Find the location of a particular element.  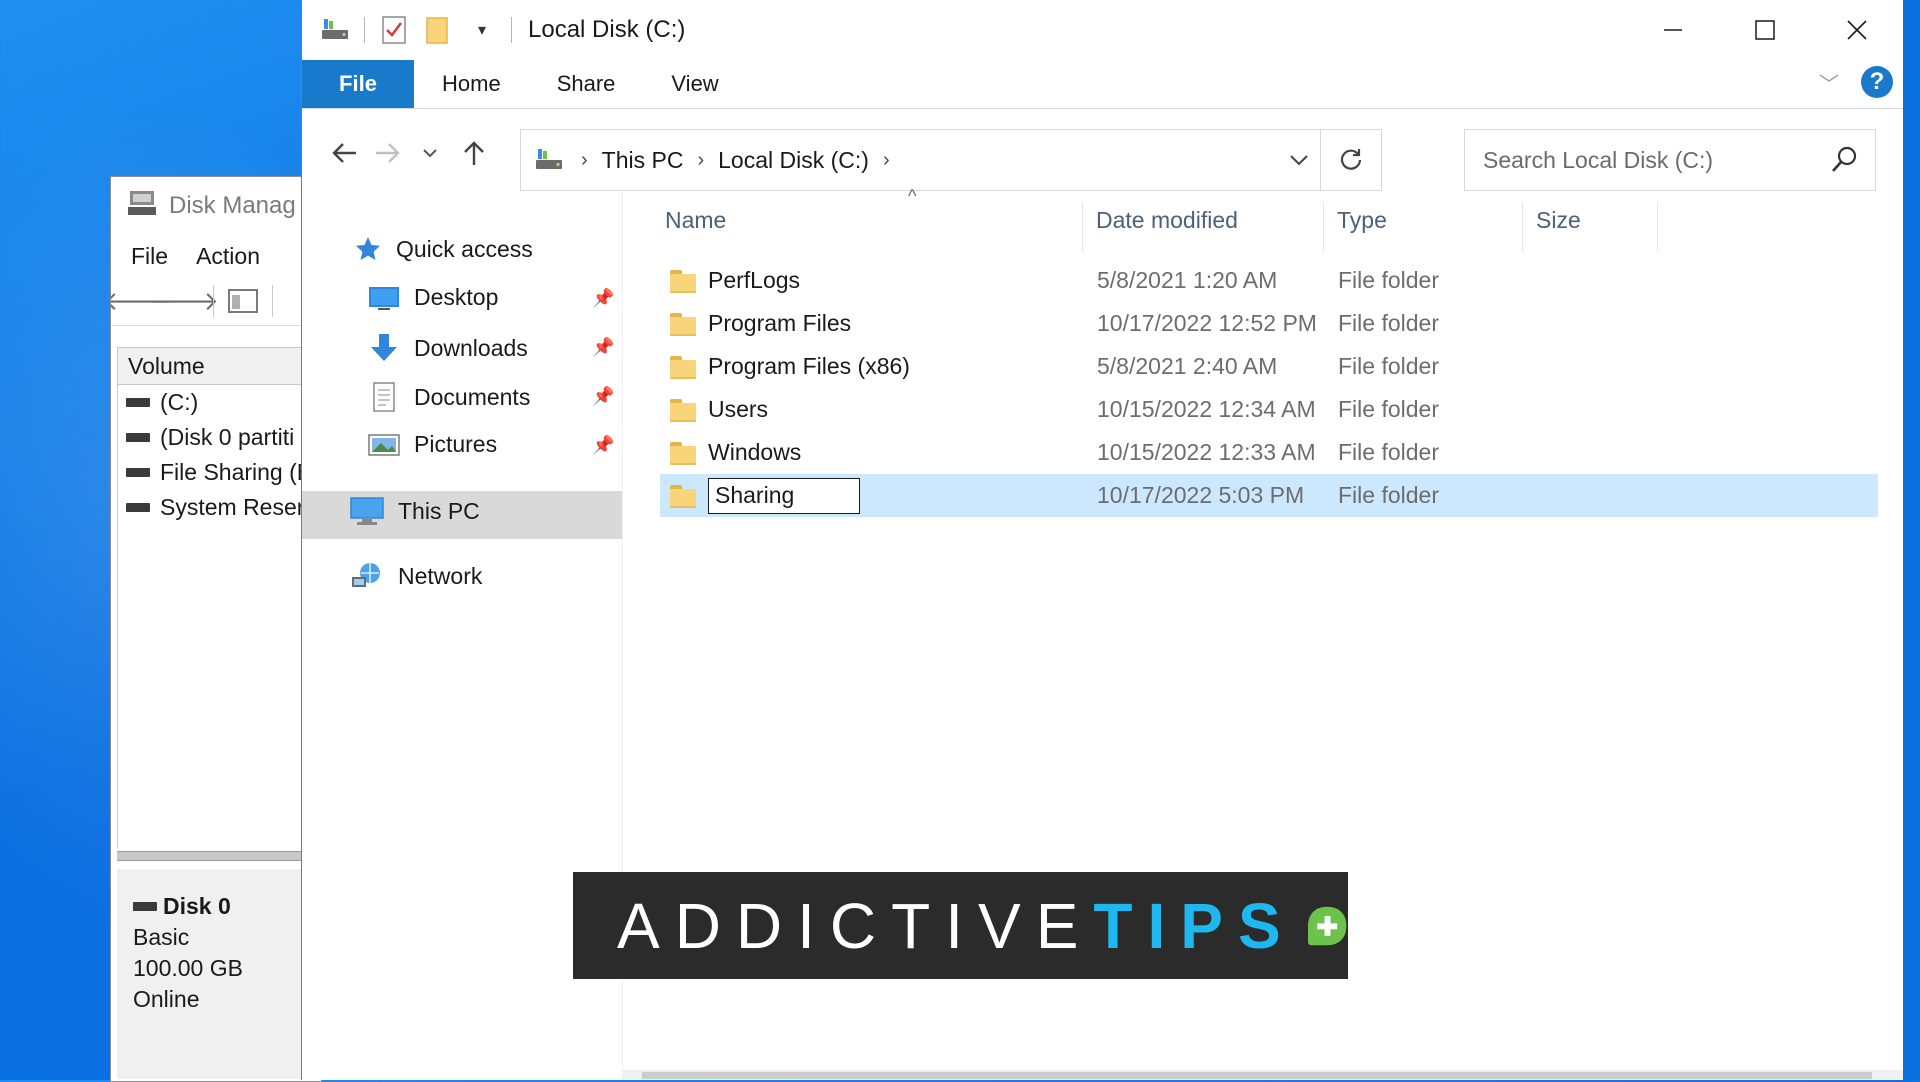

forward-button is located at coordinates (388, 153).